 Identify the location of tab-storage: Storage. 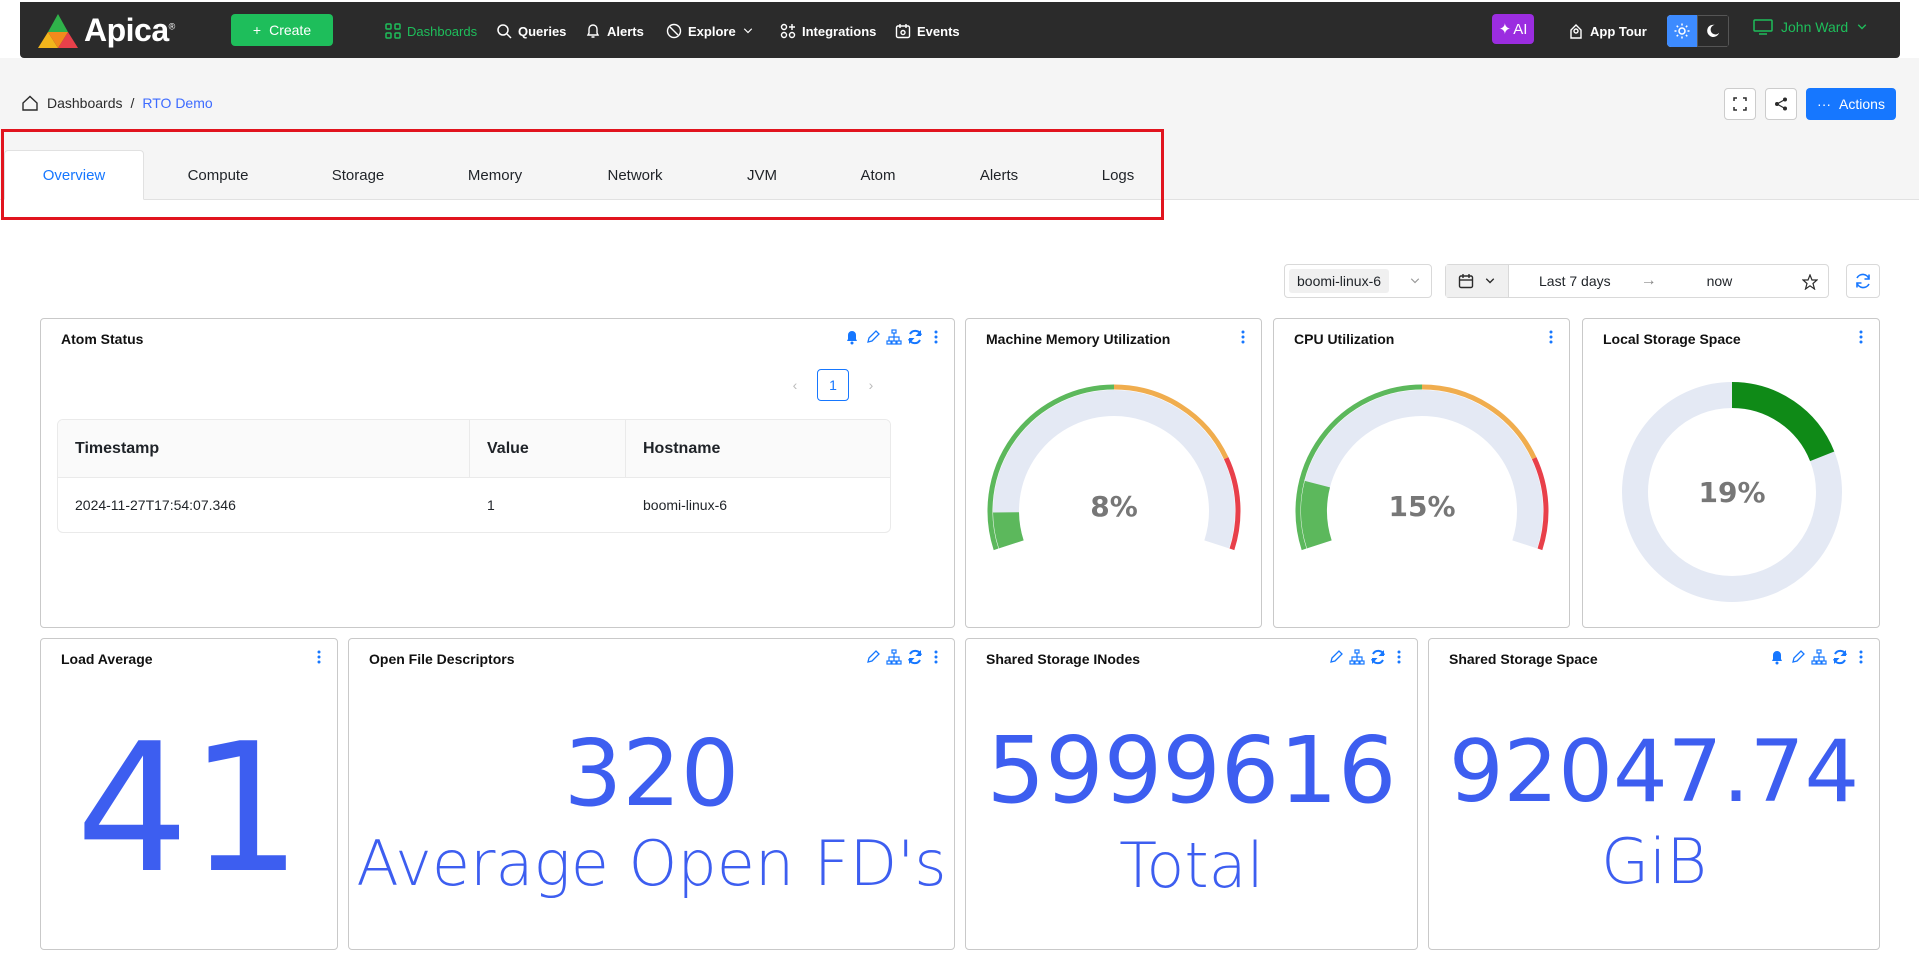
(358, 175).